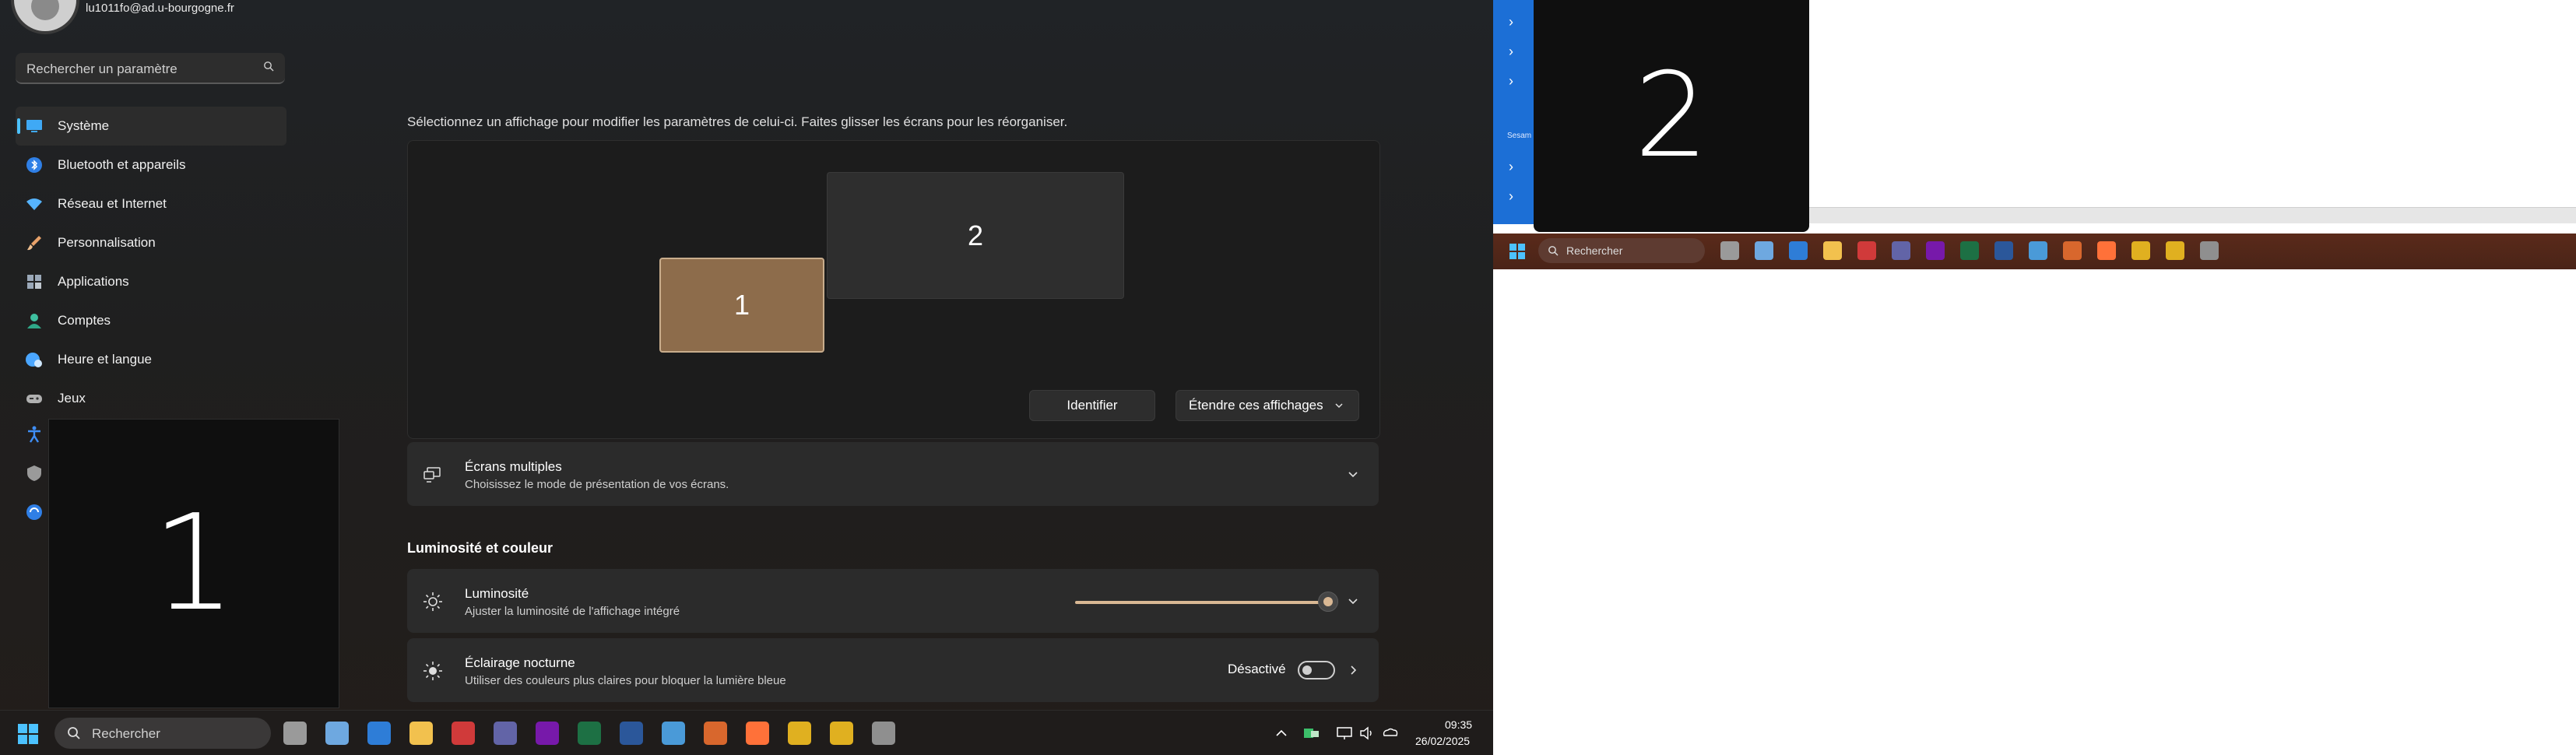 The width and height of the screenshot is (2576, 755). Describe the element at coordinates (1458, 724) in the screenshot. I see `clock-time: 09:35` at that location.